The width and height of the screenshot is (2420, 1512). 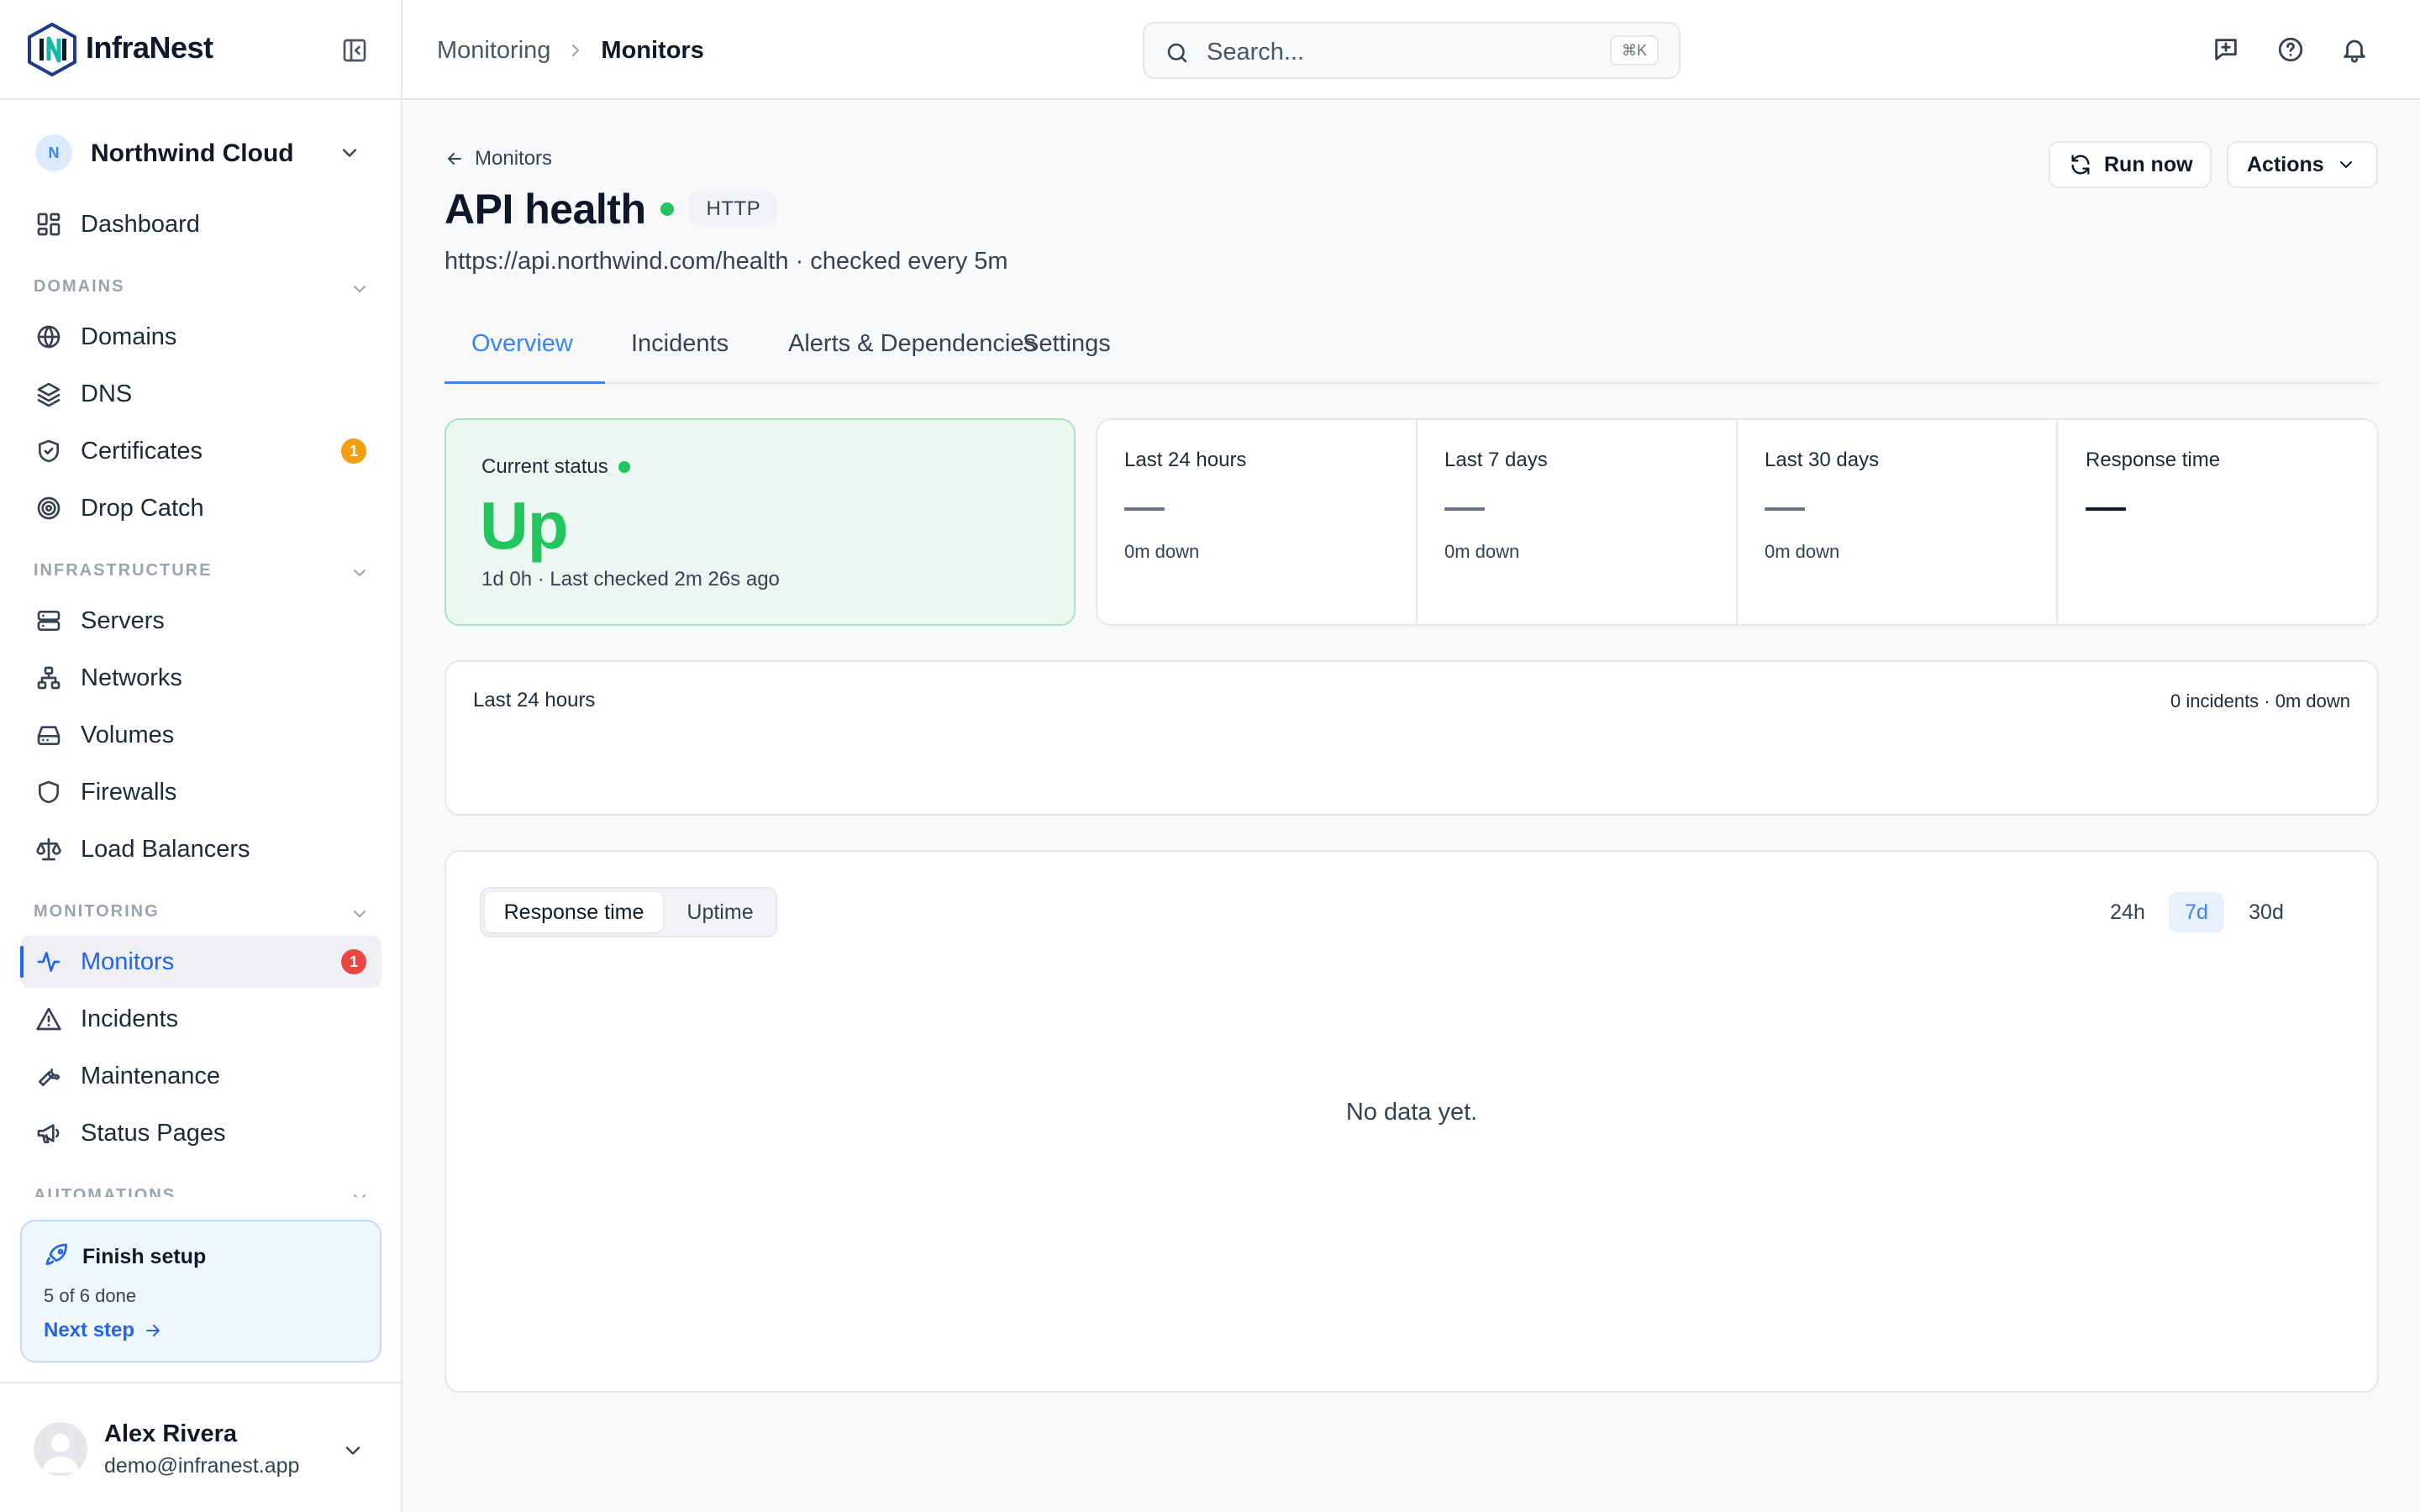 I want to click on page-title: API health, so click(x=545, y=209).